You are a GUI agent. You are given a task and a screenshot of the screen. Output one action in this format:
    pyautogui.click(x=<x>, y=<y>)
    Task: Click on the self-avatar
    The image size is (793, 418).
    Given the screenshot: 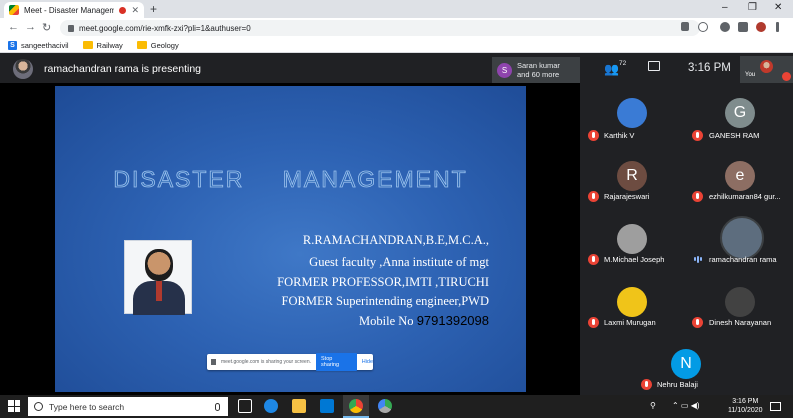 What is the action you would take?
    pyautogui.click(x=766, y=66)
    